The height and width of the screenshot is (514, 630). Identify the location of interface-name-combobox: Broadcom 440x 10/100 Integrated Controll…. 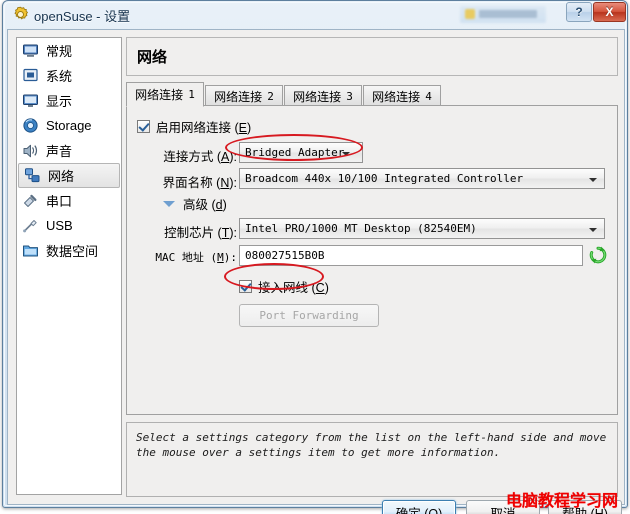
(422, 178).